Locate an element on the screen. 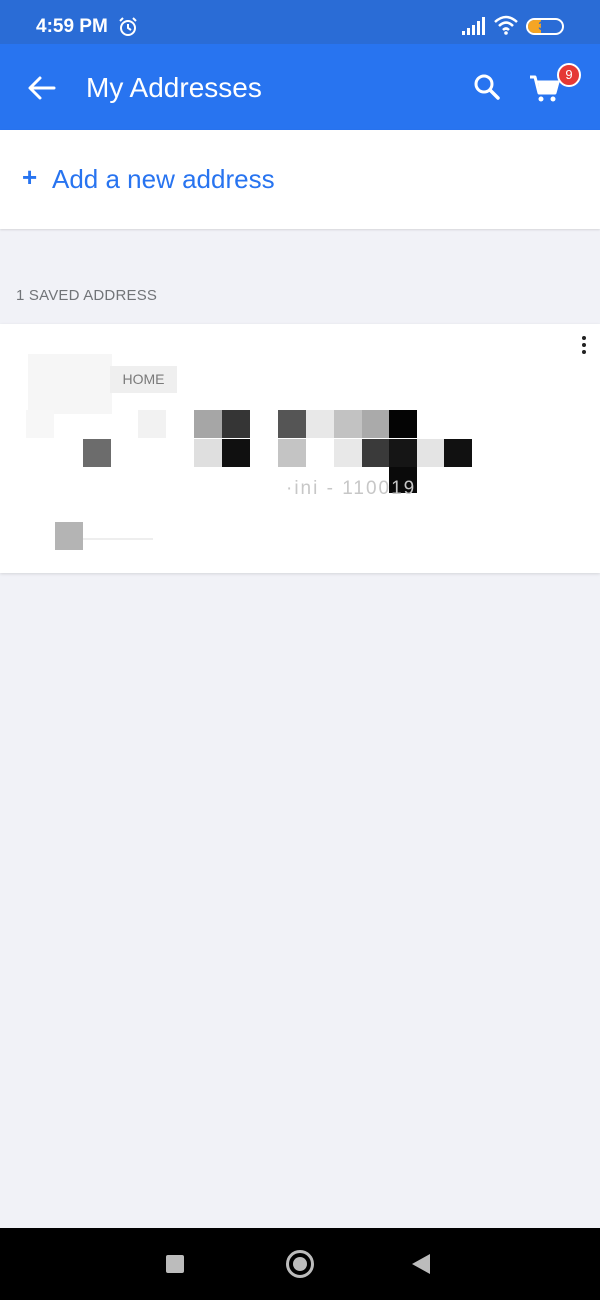 The width and height of the screenshot is (600, 1300). saved-address-count: 1 SAVED ADDRESS is located at coordinates (87, 295).